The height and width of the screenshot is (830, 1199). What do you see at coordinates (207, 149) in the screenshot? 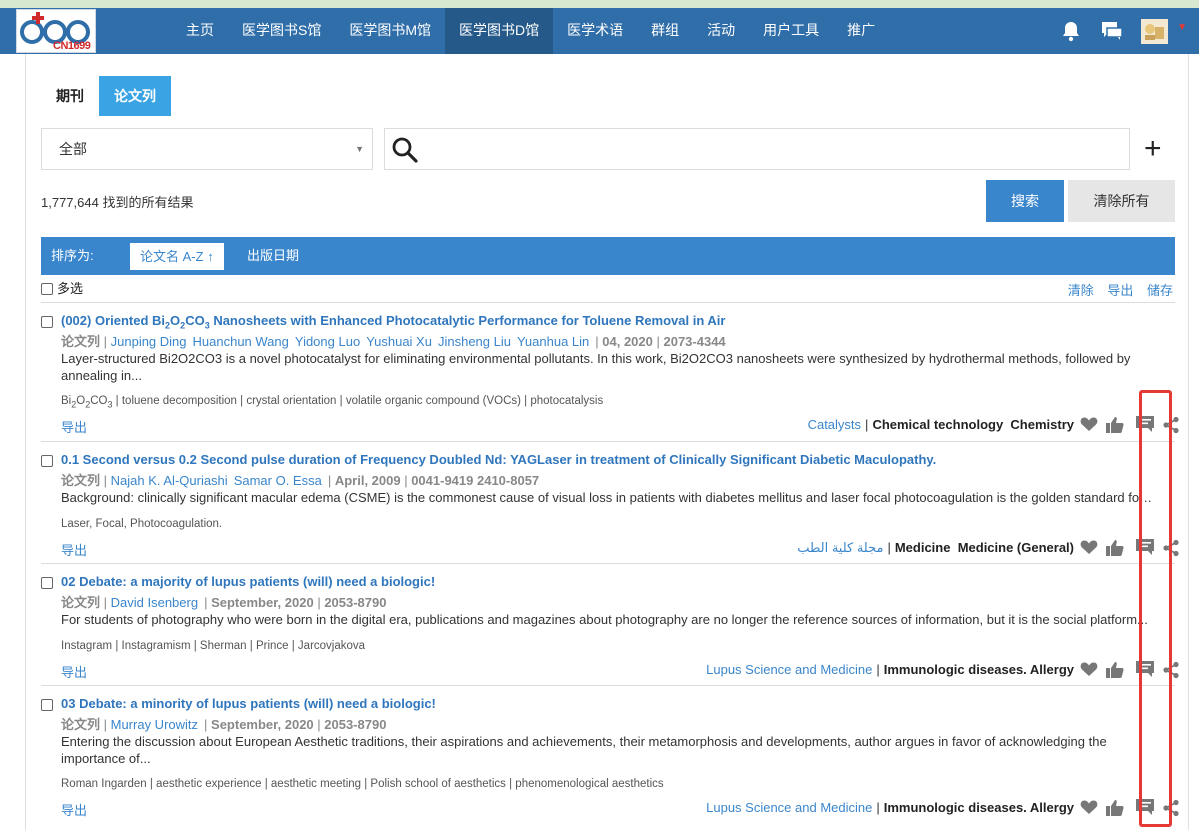
I see `category-select: 全部 ▼` at bounding box center [207, 149].